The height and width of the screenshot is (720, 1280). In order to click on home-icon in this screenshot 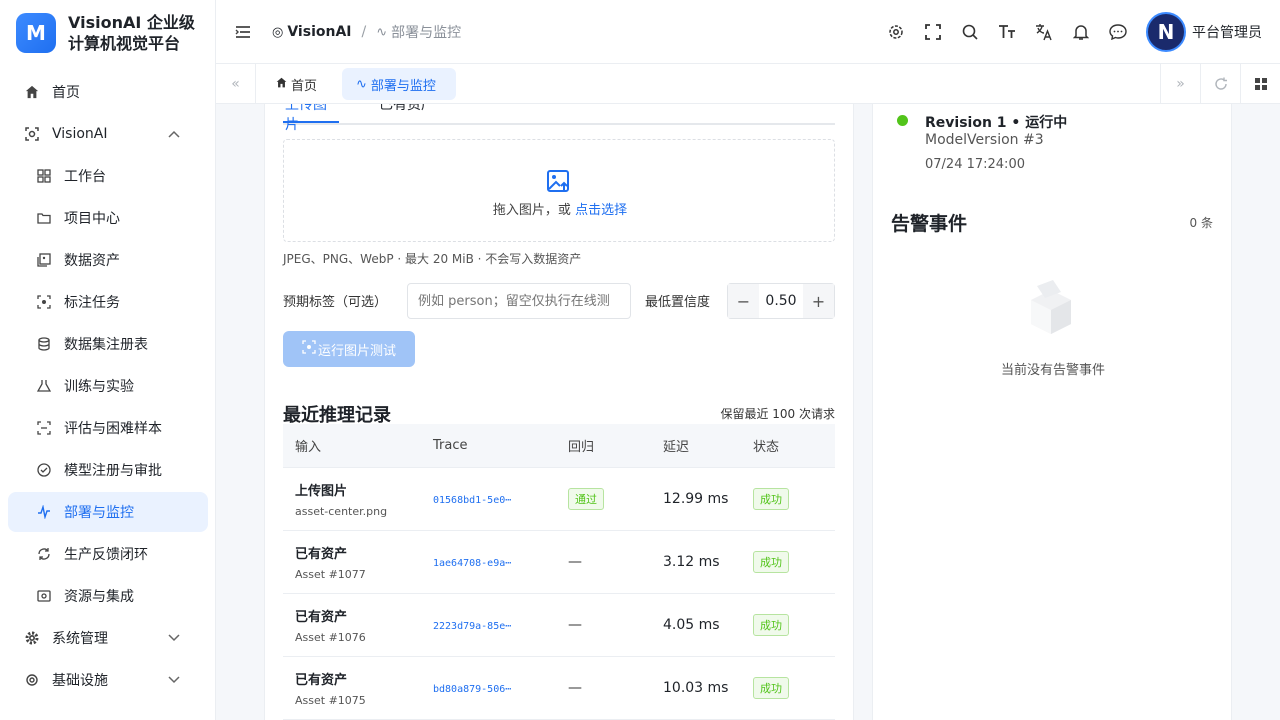, I will do `click(281, 84)`.